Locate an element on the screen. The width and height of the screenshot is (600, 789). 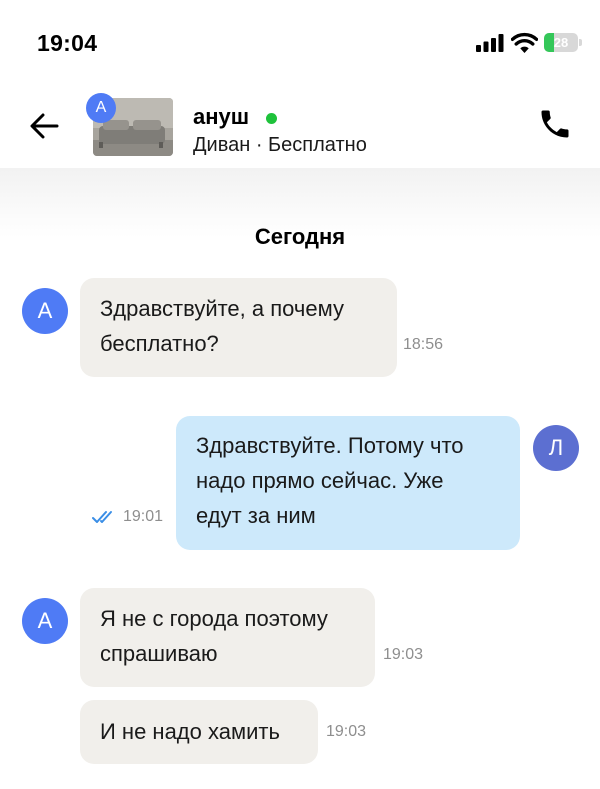
message-bubble: И не надо хамить is located at coordinates (199, 732).